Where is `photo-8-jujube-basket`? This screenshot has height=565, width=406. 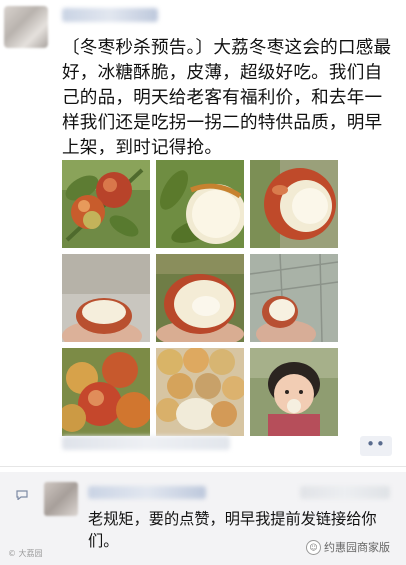 photo-8-jujube-basket is located at coordinates (200, 392).